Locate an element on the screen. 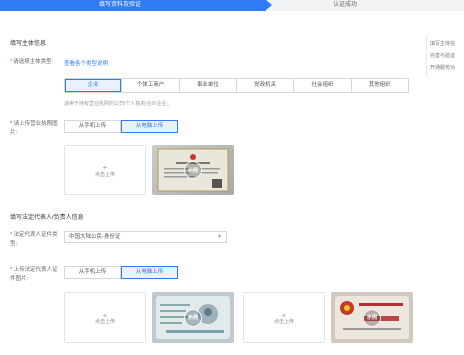 The image size is (464, 355). license-label: * 请上传营业执照图片: is located at coordinates (35, 129).